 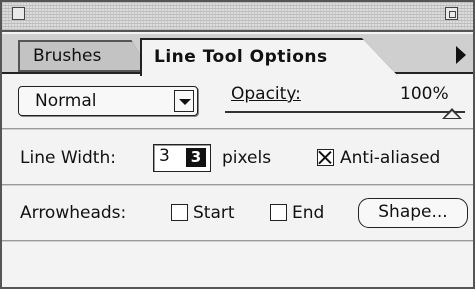 What do you see at coordinates (108, 101) in the screenshot?
I see `blend-mode-select: Normal` at bounding box center [108, 101].